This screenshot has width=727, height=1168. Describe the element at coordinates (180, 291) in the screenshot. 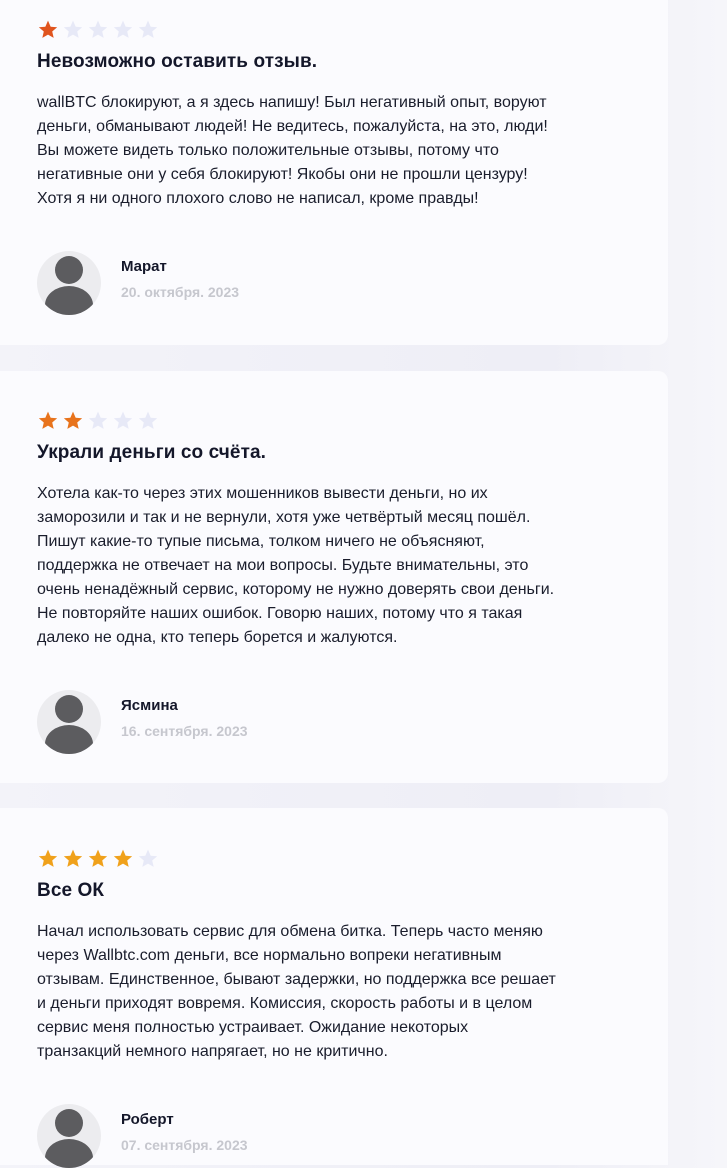

I see `review-date: 20. октября. 2023` at that location.